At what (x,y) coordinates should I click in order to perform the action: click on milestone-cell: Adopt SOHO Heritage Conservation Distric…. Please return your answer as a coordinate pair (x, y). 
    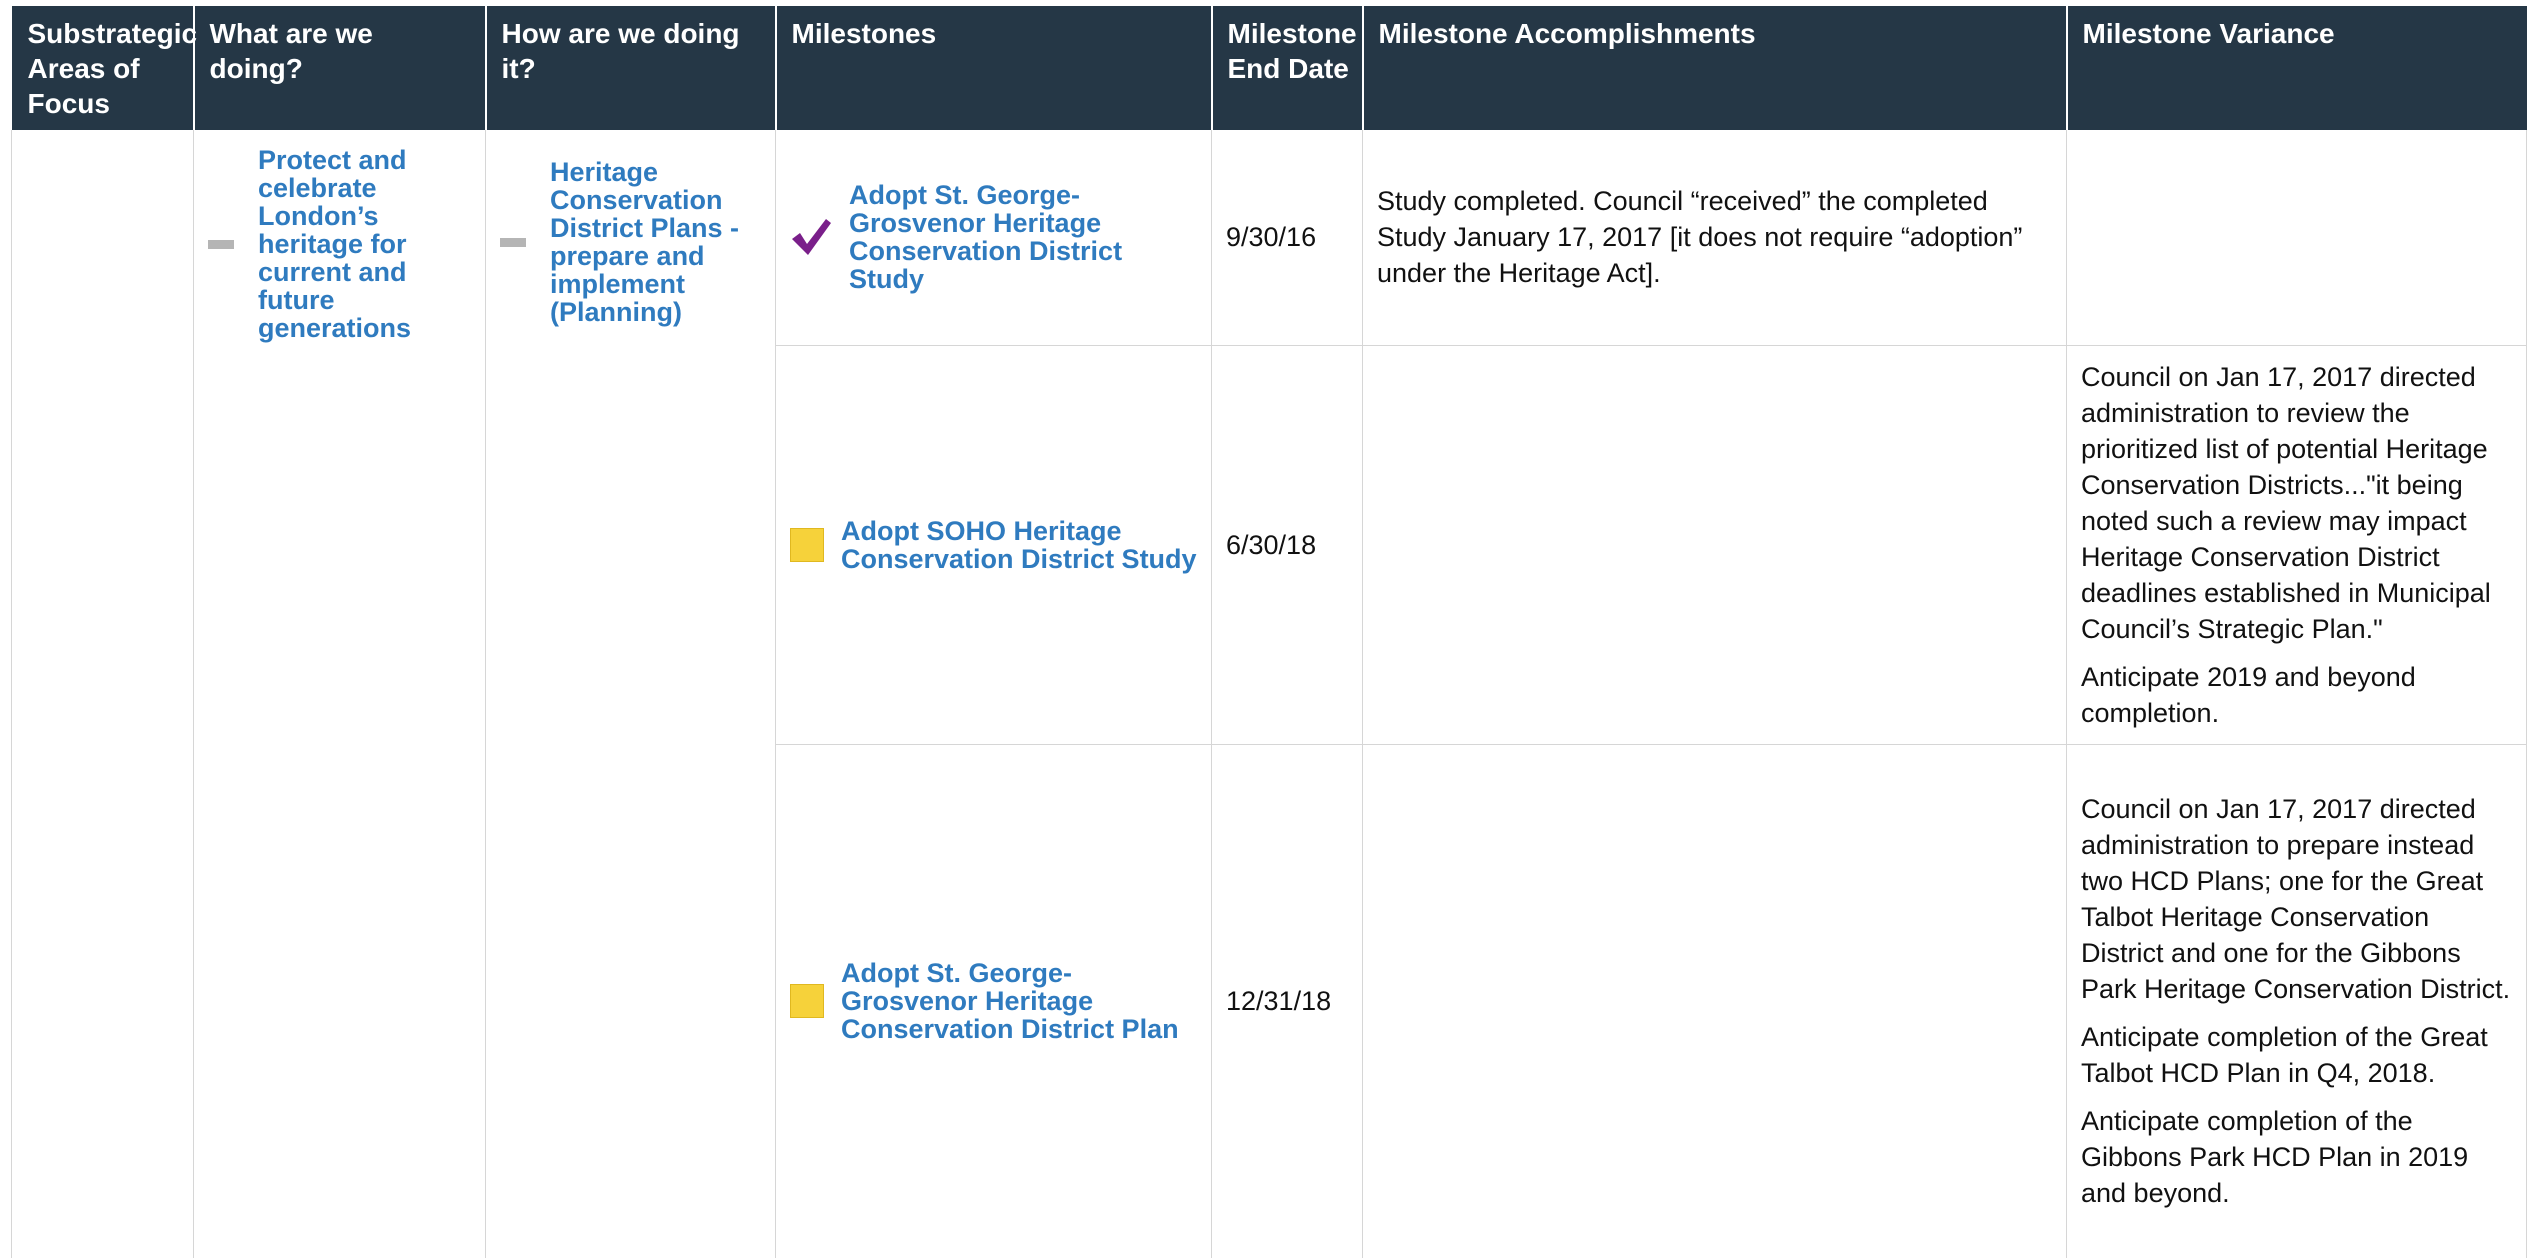
    Looking at the image, I should click on (993, 545).